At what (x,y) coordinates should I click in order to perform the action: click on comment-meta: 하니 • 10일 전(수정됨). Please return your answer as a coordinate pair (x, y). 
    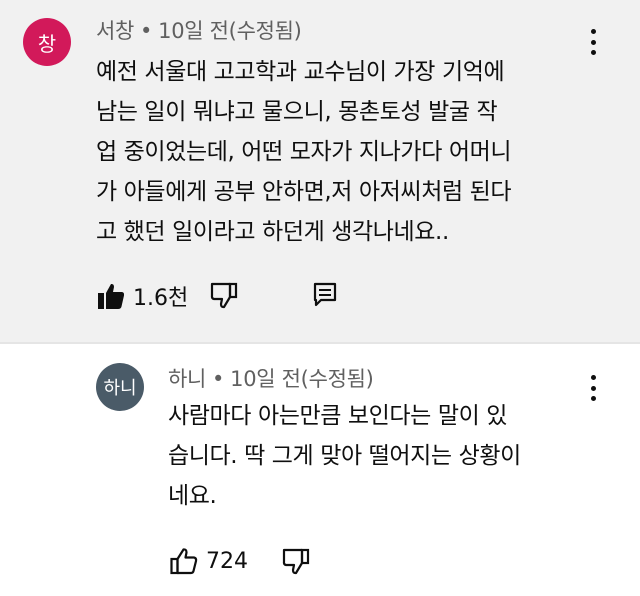
    Looking at the image, I should click on (271, 378).